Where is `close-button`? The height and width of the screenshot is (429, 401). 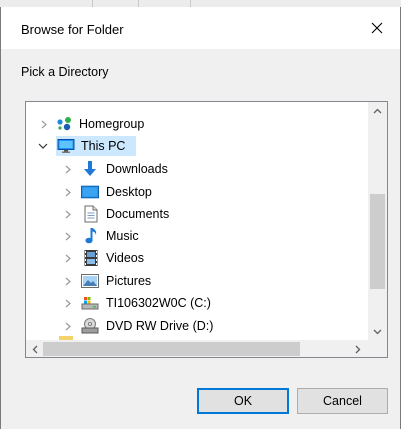 close-button is located at coordinates (377, 28).